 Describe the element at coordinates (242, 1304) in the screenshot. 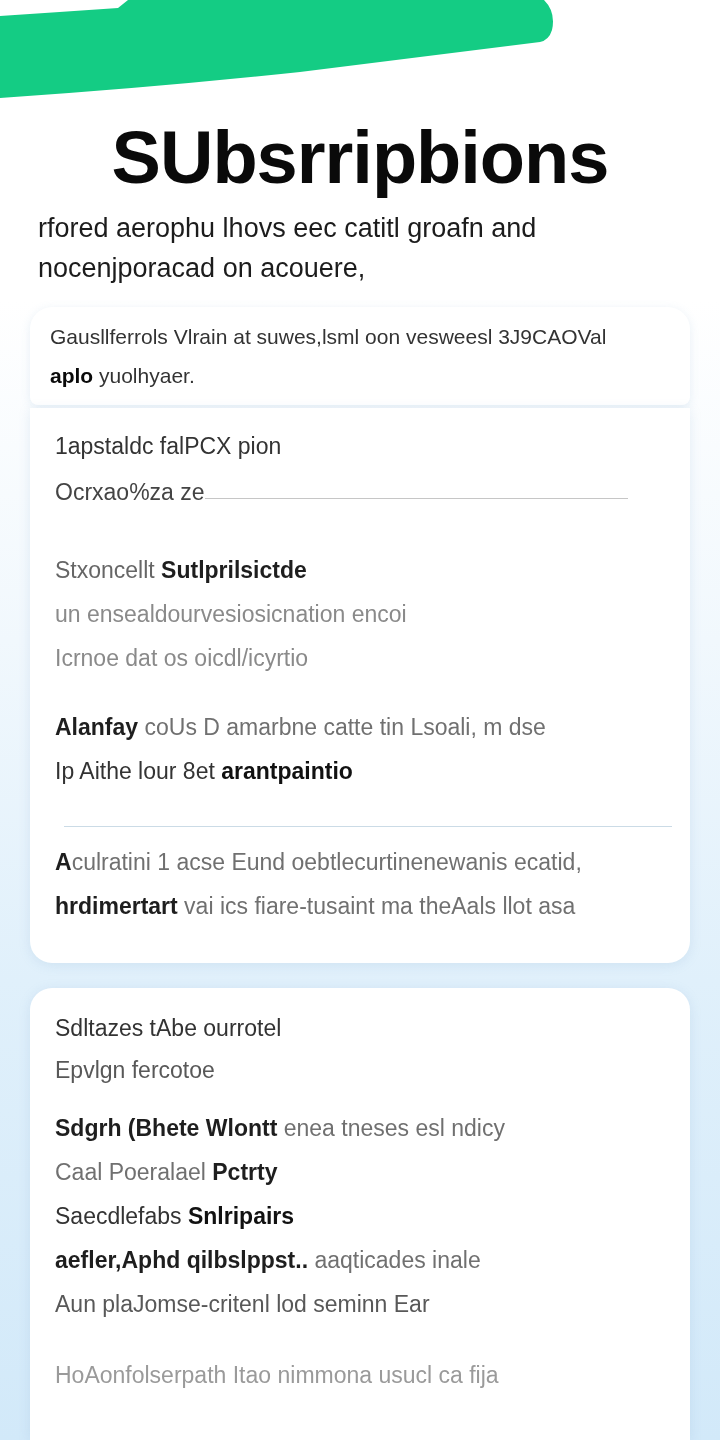

I see `secondary-text: Aun plaJomse-critenl lod seminn Ear` at that location.